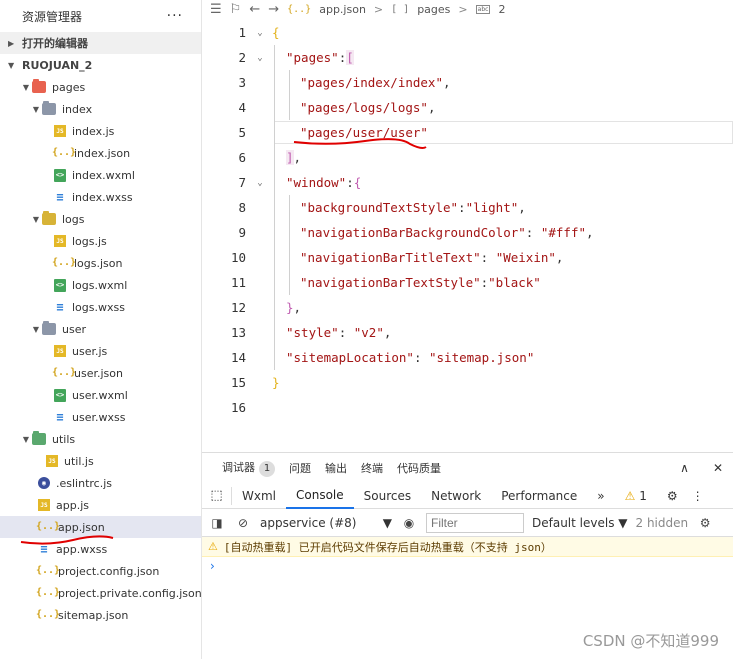 This screenshot has width=733, height=659. What do you see at coordinates (467, 307) in the screenshot?
I see `code-line: 12 },` at bounding box center [467, 307].